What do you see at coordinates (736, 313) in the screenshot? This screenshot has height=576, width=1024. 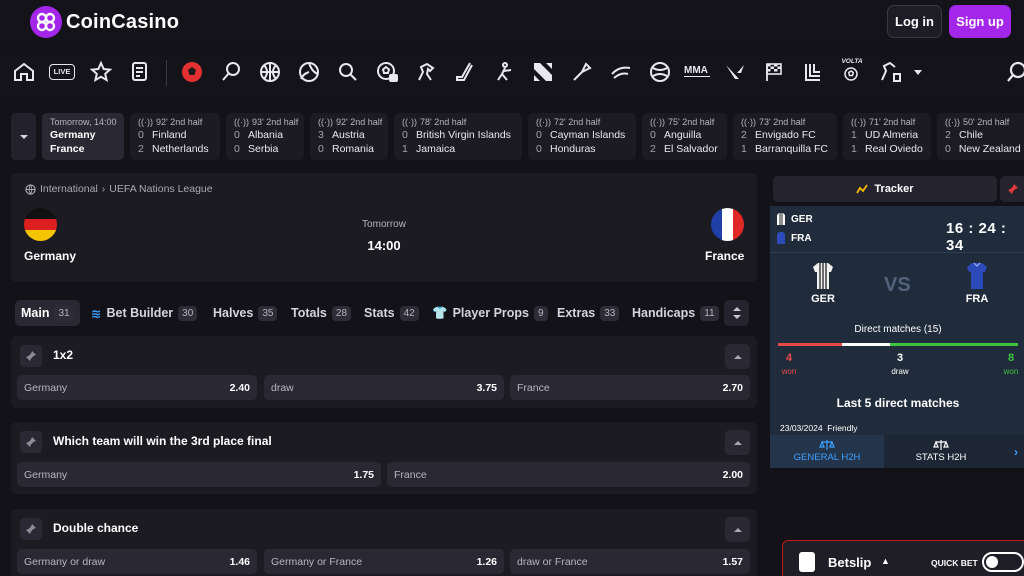 I see `tabs-expand-button` at bounding box center [736, 313].